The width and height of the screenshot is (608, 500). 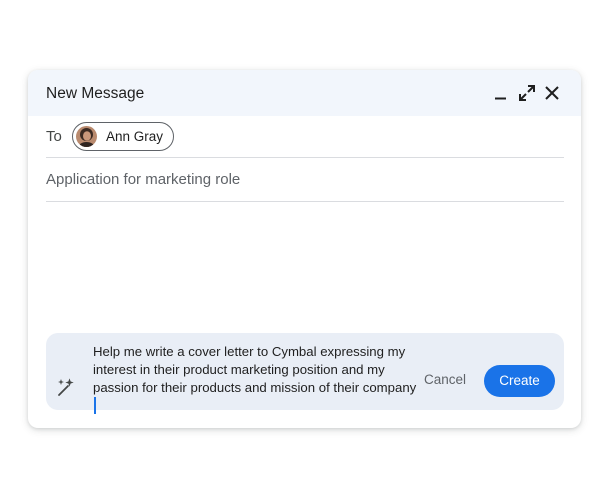 I want to click on recipient-name: Ann Gray, so click(x=135, y=136).